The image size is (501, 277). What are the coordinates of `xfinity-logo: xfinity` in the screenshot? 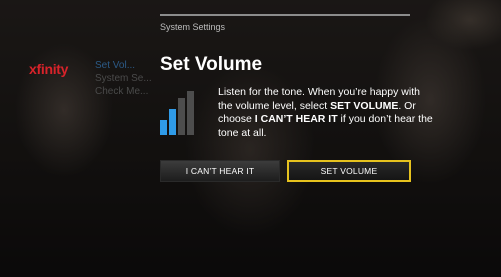 It's located at (49, 69).